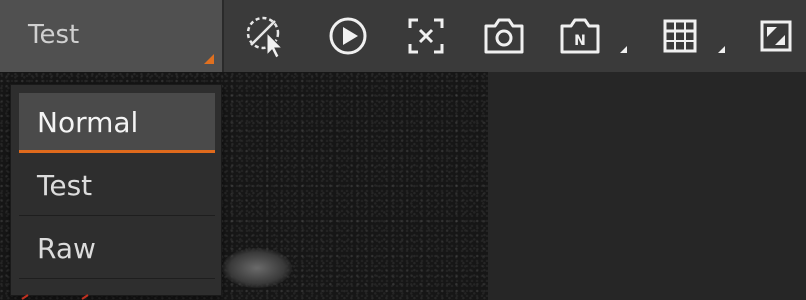 The image size is (806, 300). What do you see at coordinates (209, 59) in the screenshot?
I see `mode-select-corner-icon` at bounding box center [209, 59].